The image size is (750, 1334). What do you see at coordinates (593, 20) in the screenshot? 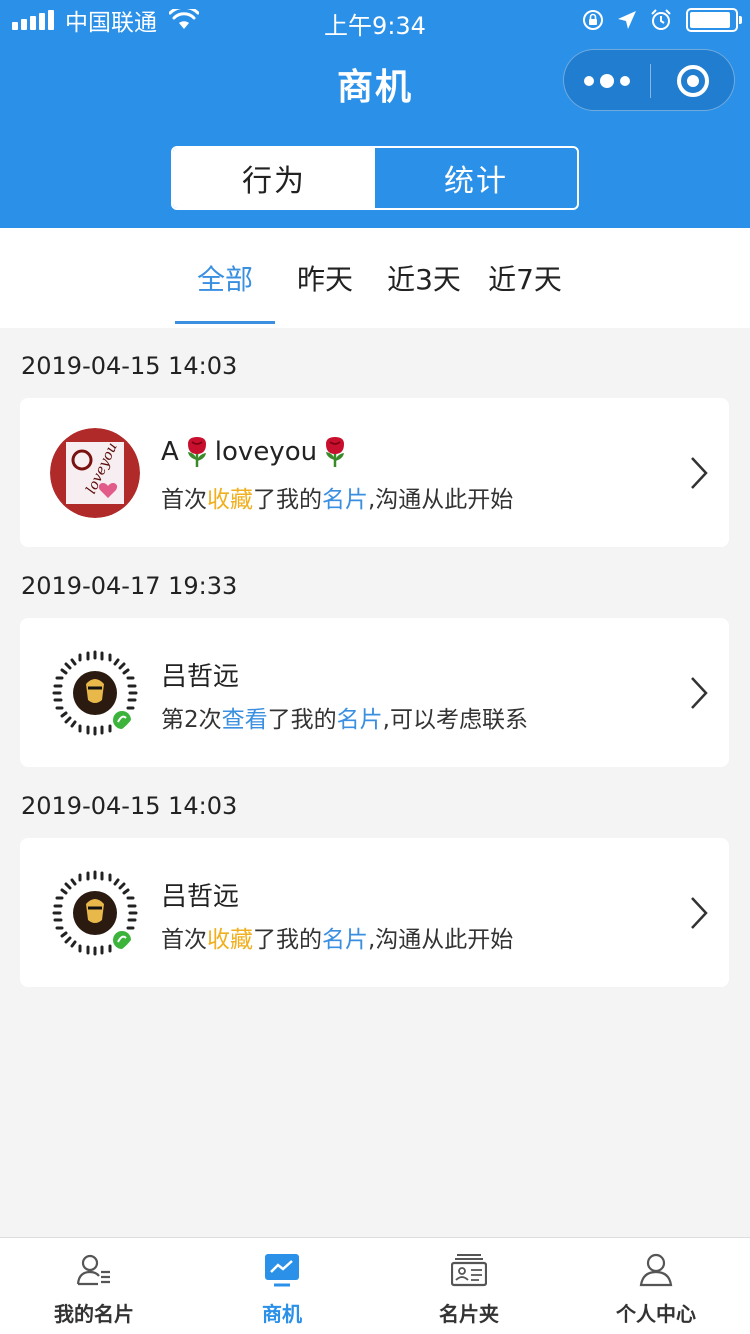
I see `rotation-lock-icon` at bounding box center [593, 20].